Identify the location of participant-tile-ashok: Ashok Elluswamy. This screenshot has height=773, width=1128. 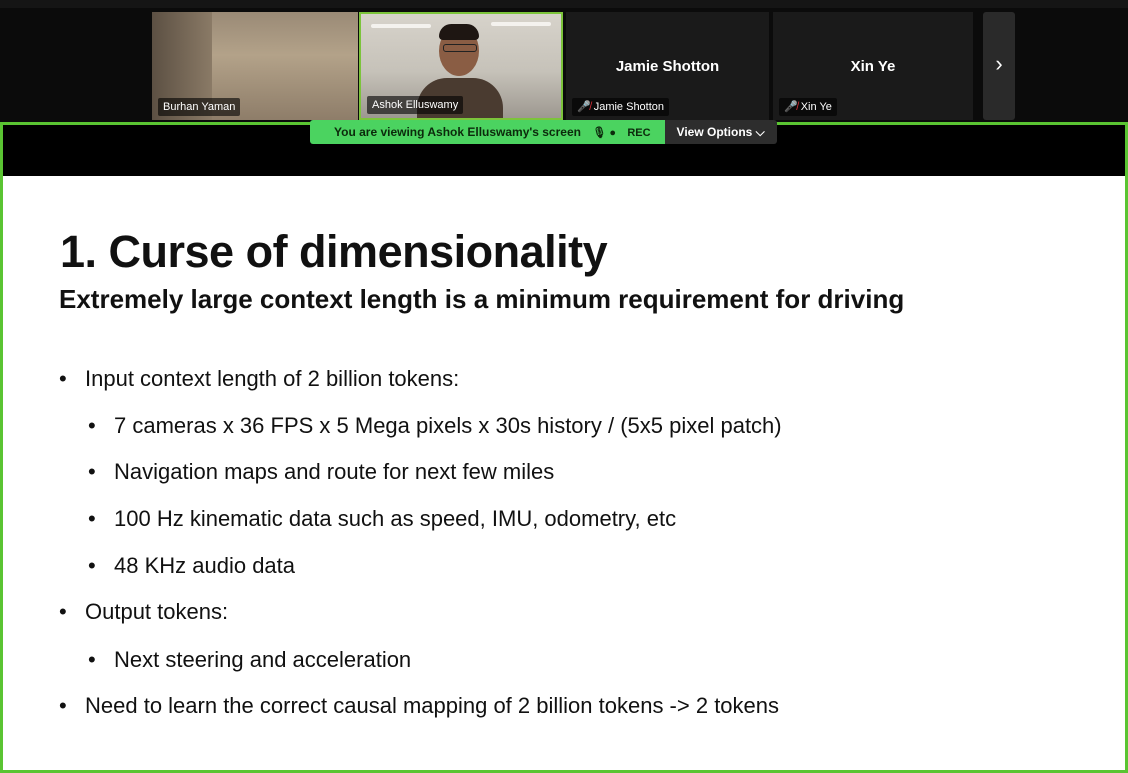
(461, 66).